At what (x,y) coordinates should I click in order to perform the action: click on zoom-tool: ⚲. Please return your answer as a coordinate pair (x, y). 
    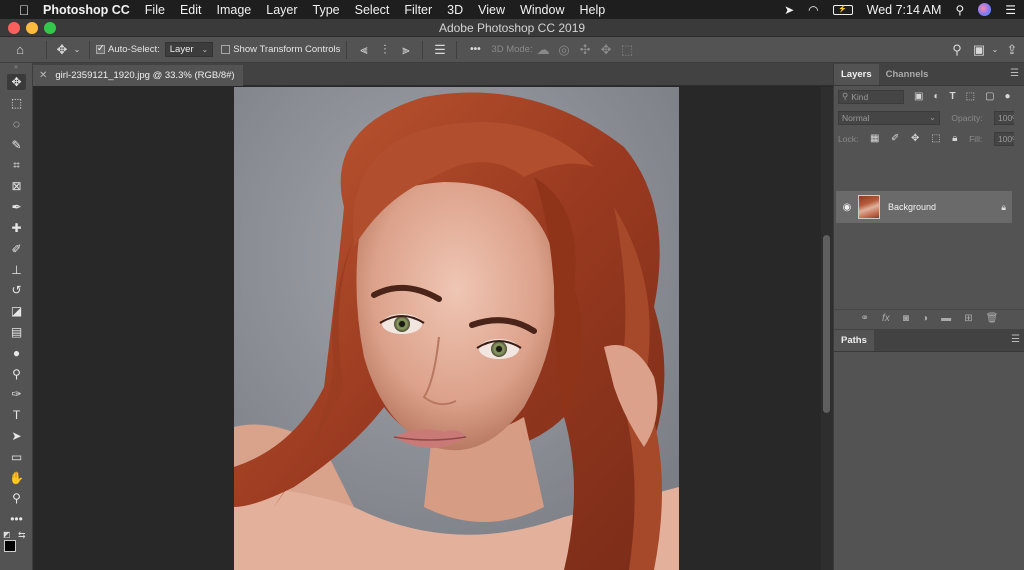
    Looking at the image, I should click on (16, 498).